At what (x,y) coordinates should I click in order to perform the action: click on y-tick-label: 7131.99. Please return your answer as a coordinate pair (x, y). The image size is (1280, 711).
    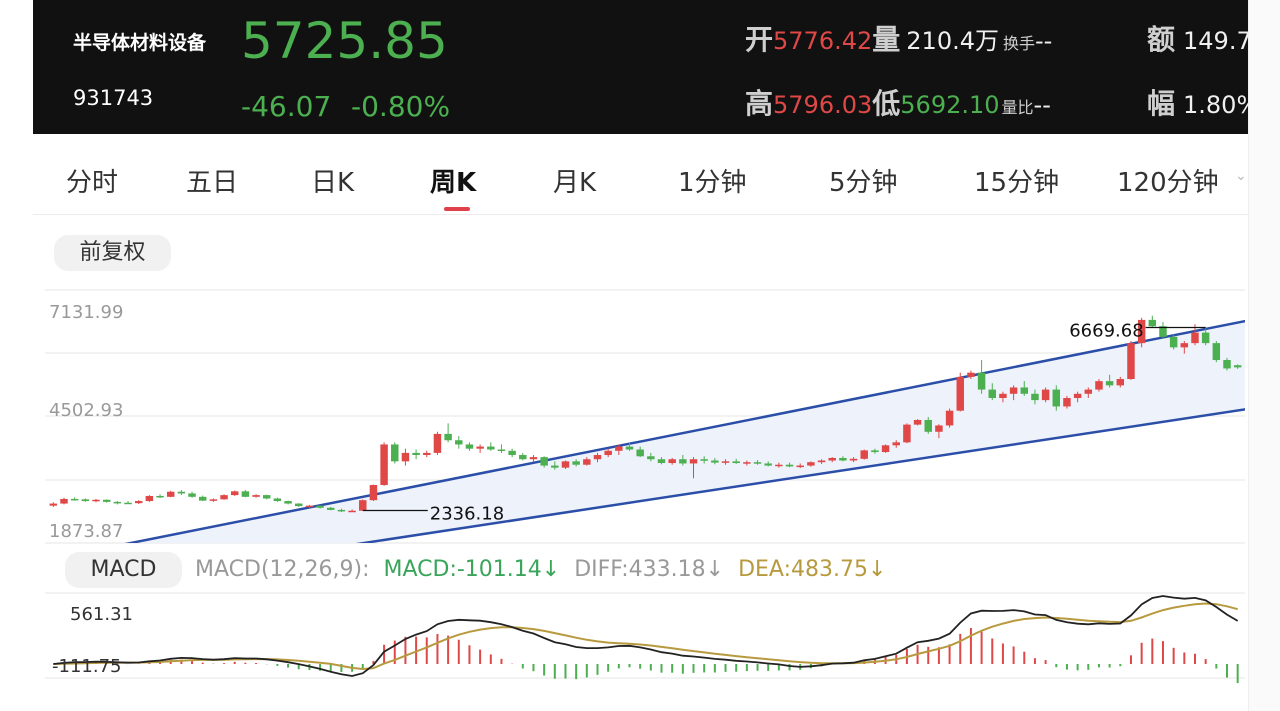
    Looking at the image, I should click on (86, 312).